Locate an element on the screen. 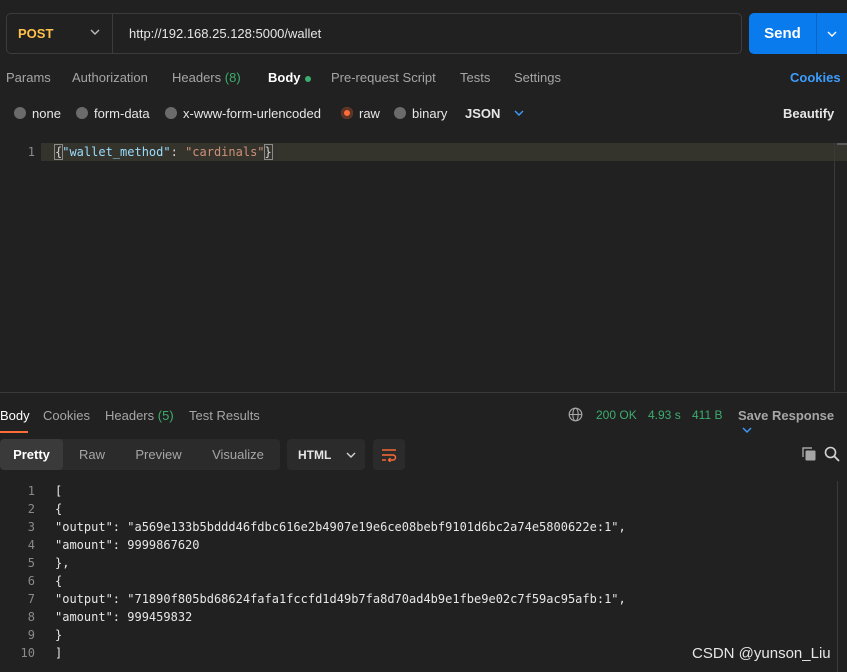  json-colon: : is located at coordinates (178, 152).